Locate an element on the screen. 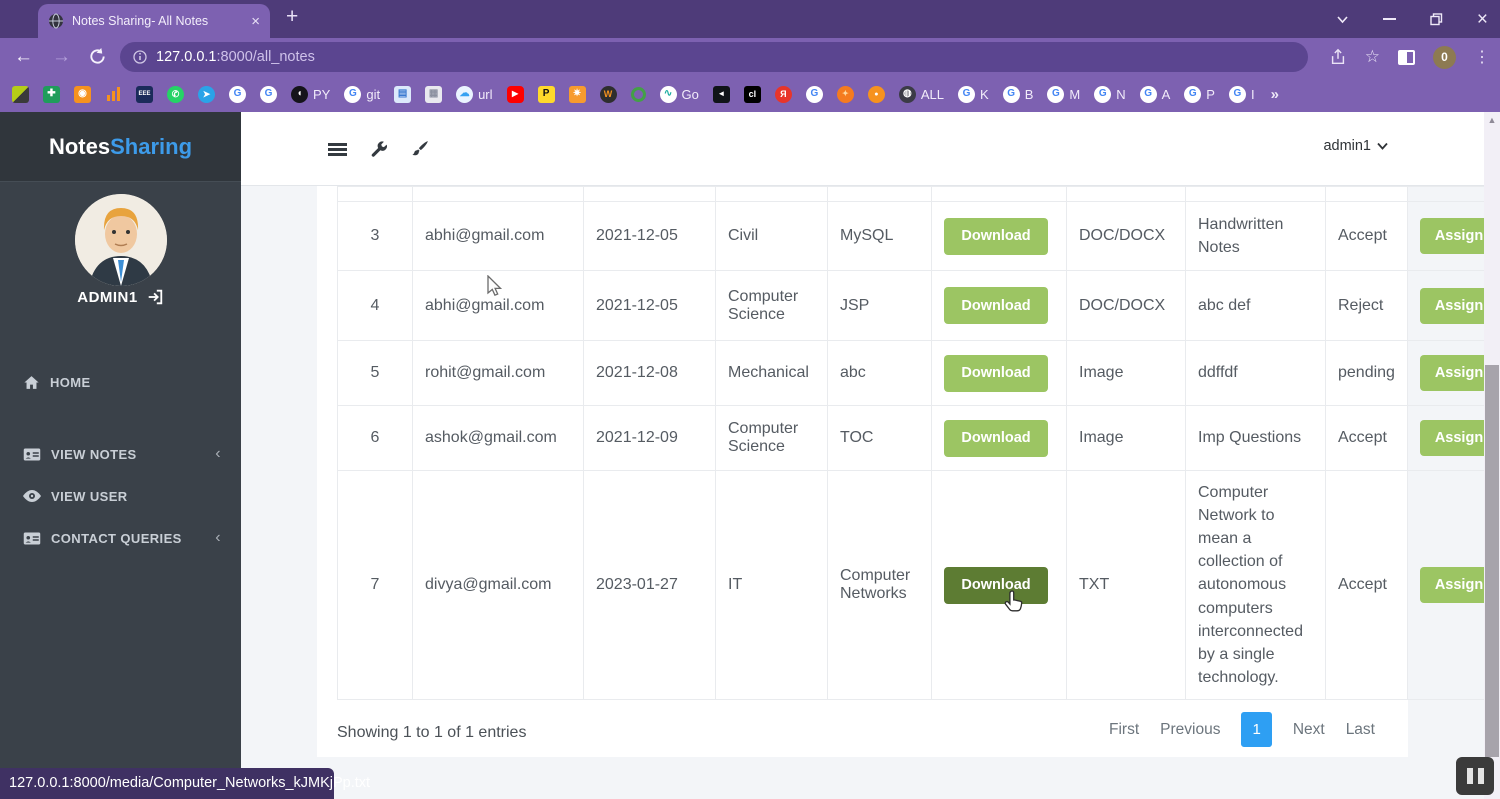 The height and width of the screenshot is (799, 1500). bookmark-item: ◉ is located at coordinates (82, 94).